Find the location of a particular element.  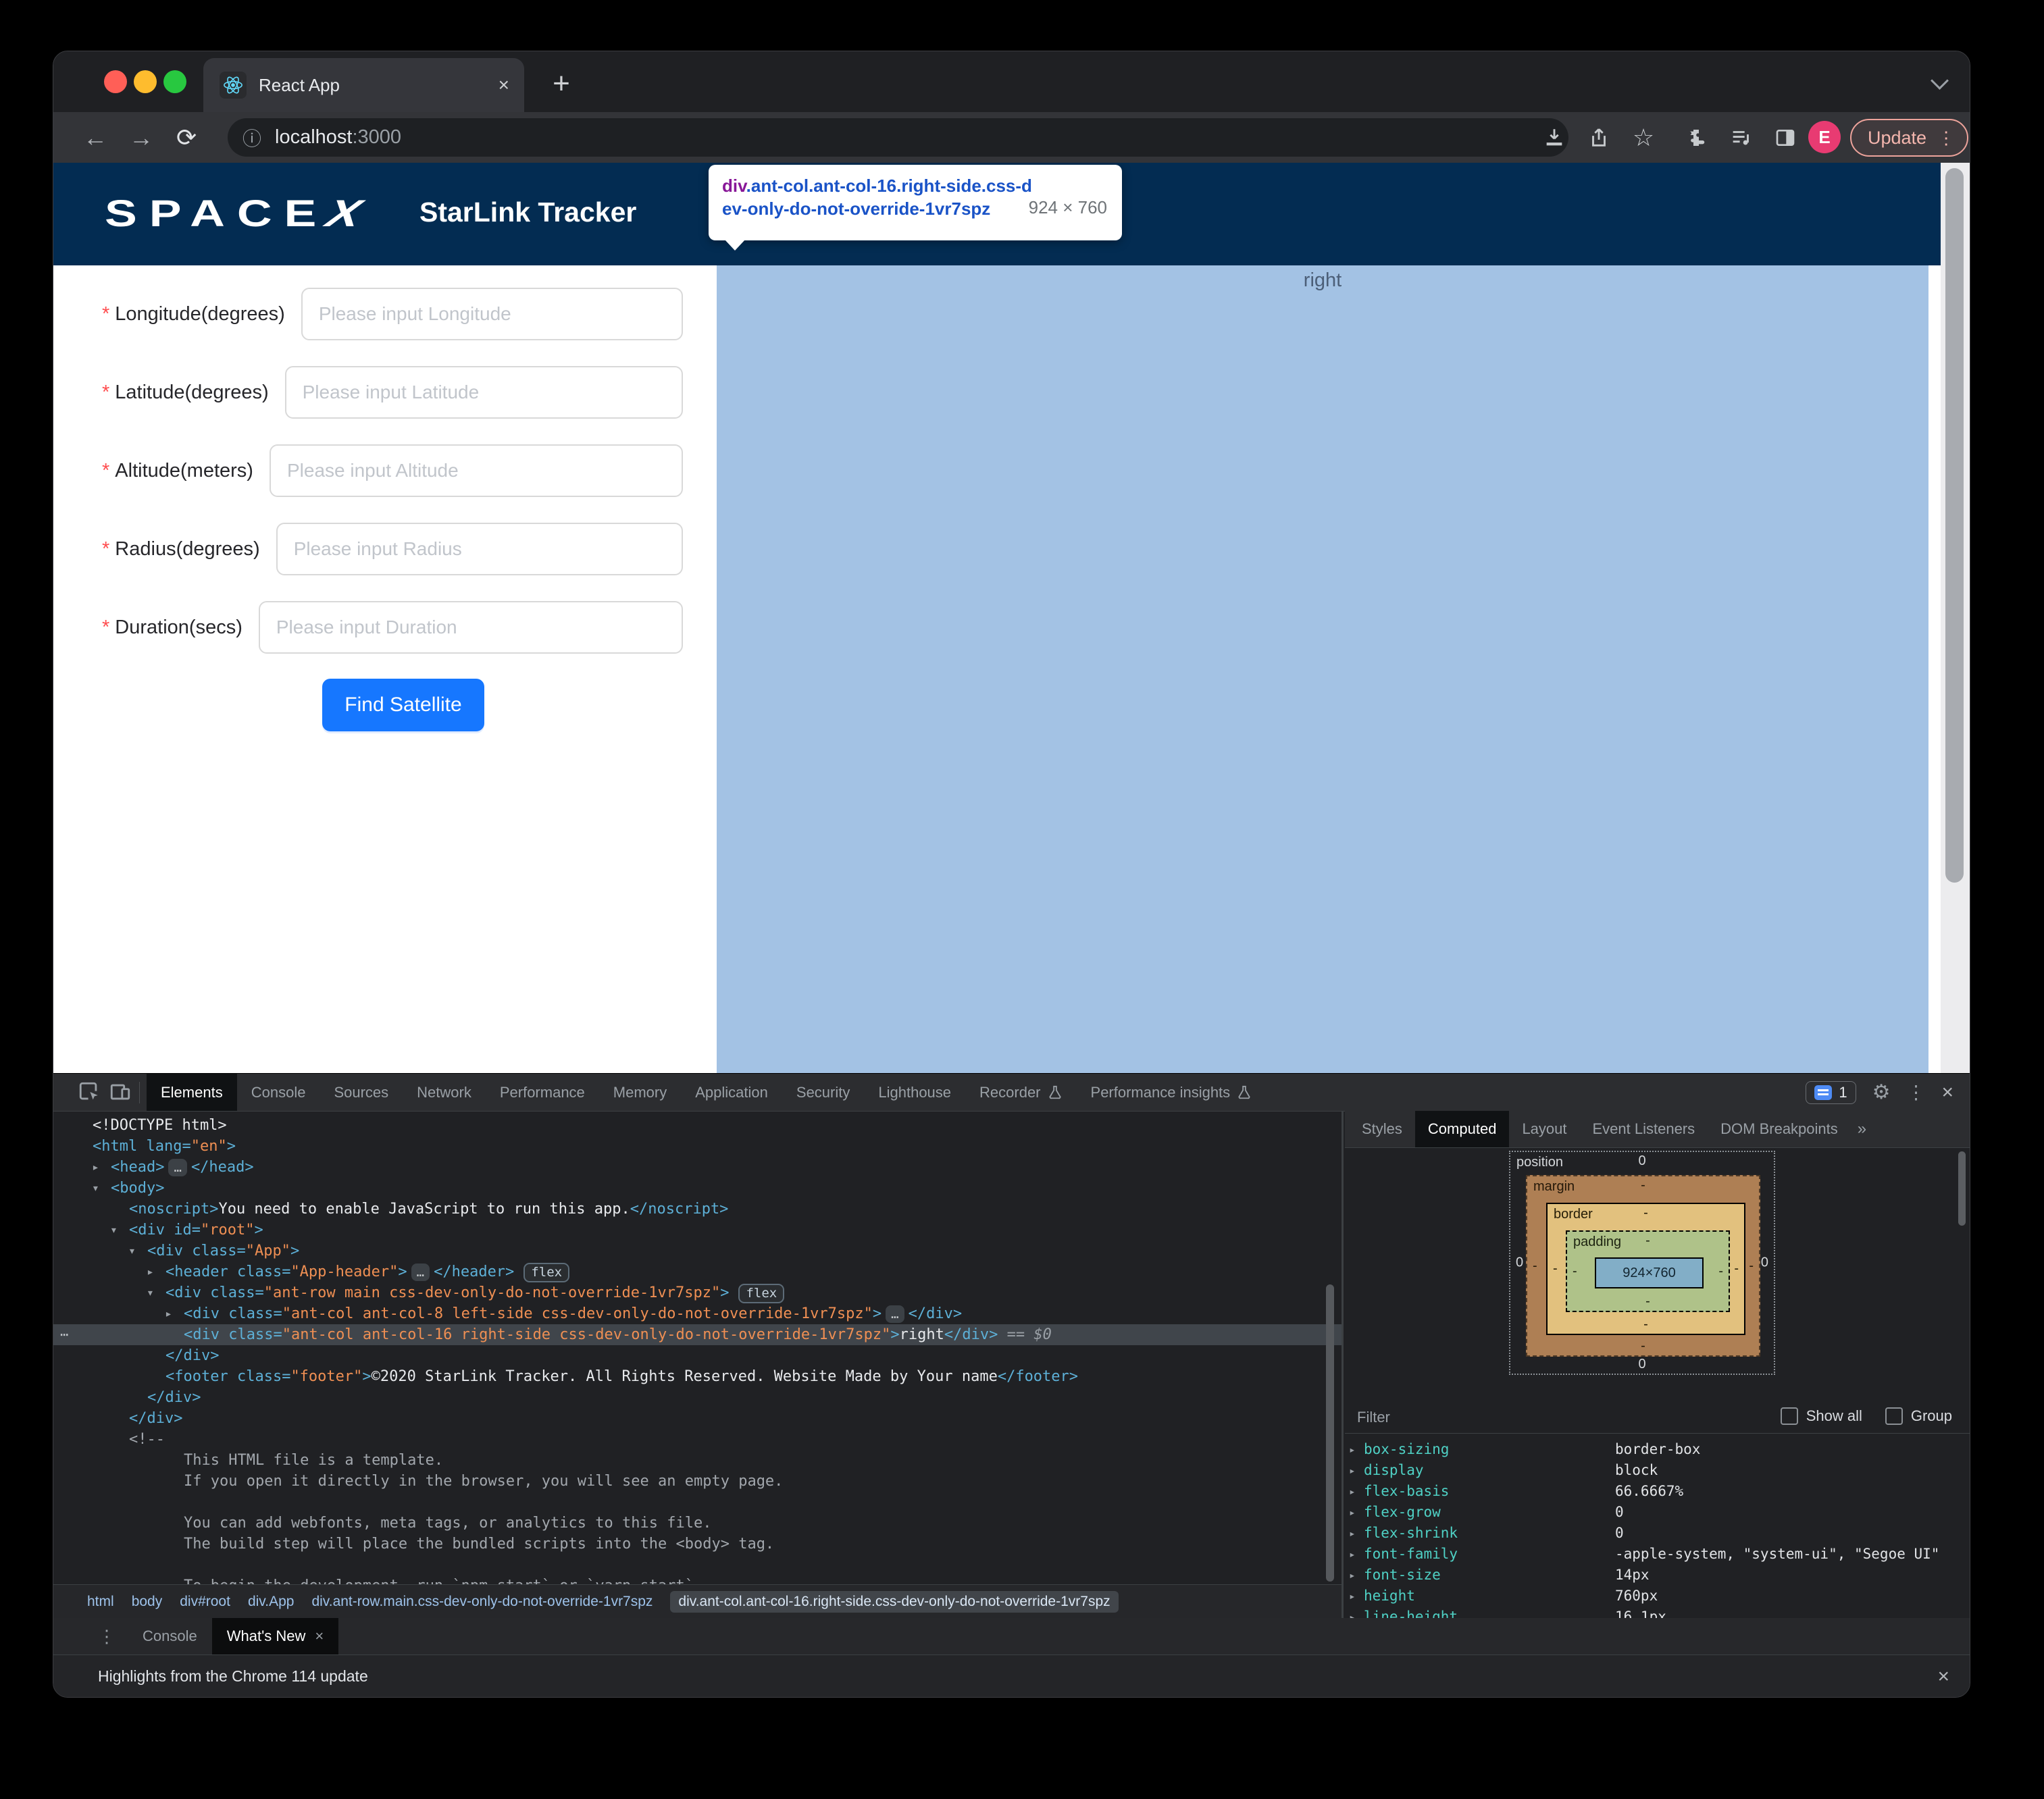

box-model-margin: margin - - - - border - - - - padding - is located at coordinates (1643, 1266).